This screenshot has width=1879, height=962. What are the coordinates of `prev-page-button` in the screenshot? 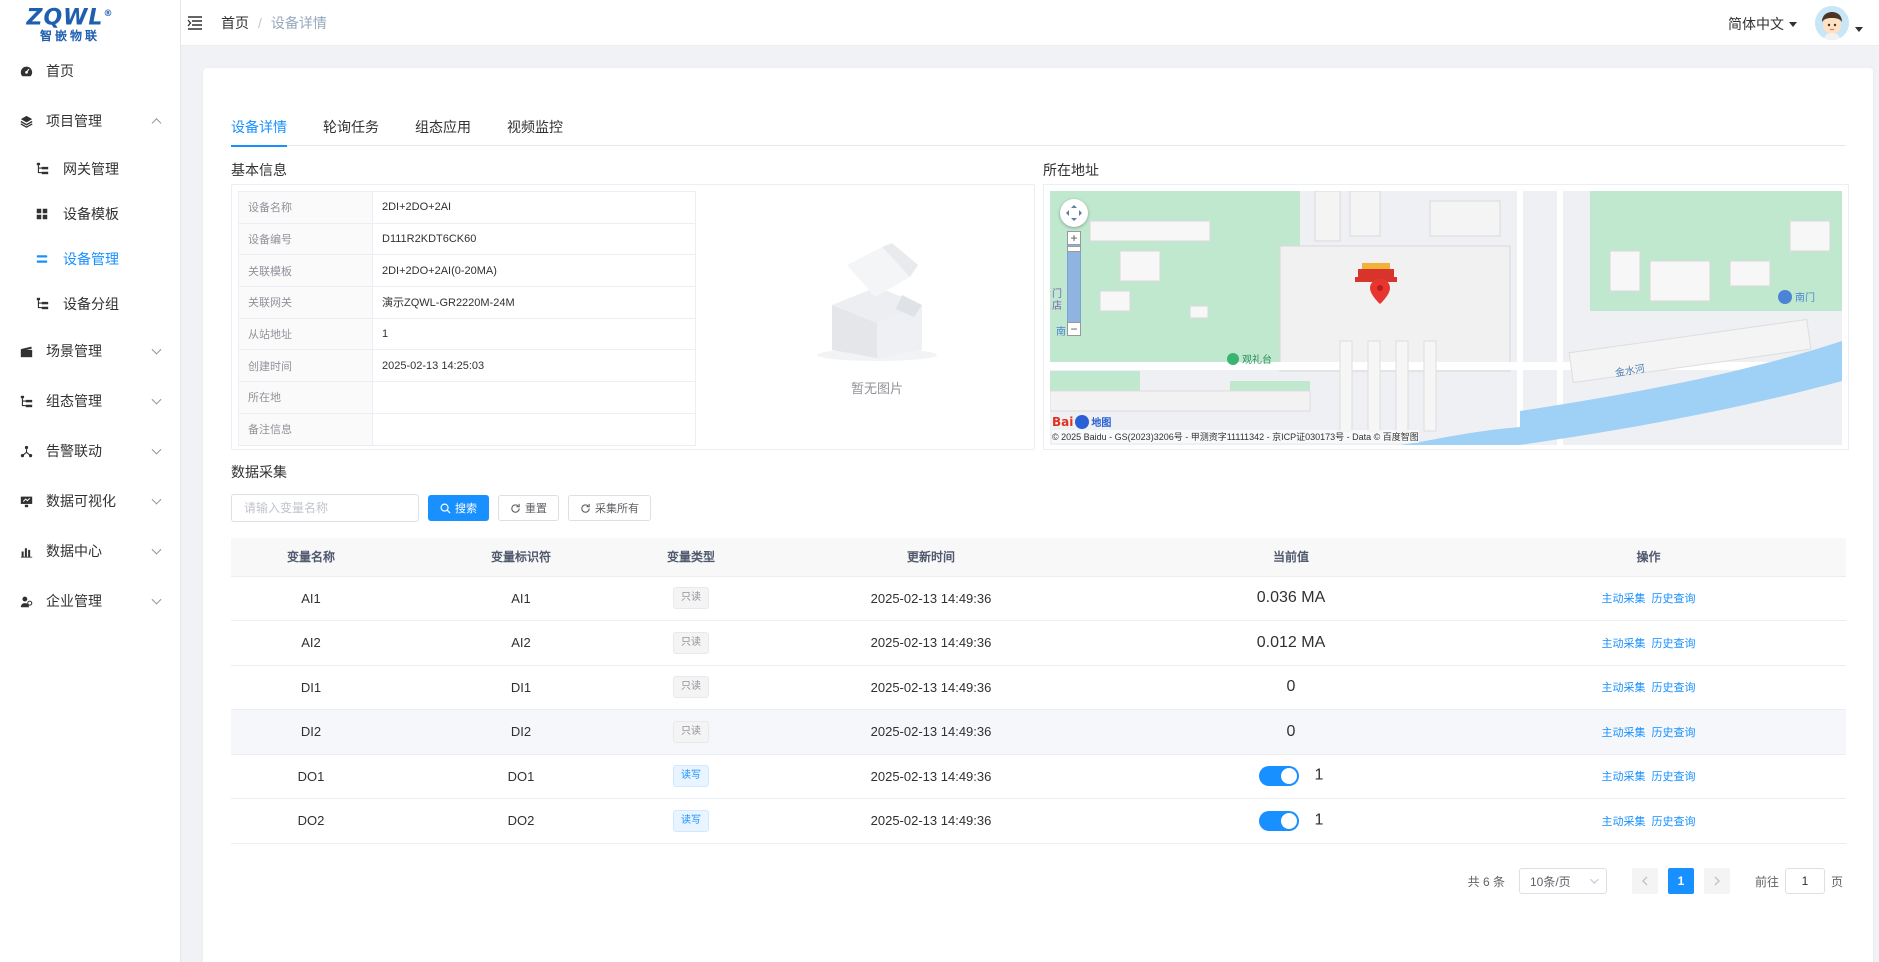 It's located at (1644, 881).